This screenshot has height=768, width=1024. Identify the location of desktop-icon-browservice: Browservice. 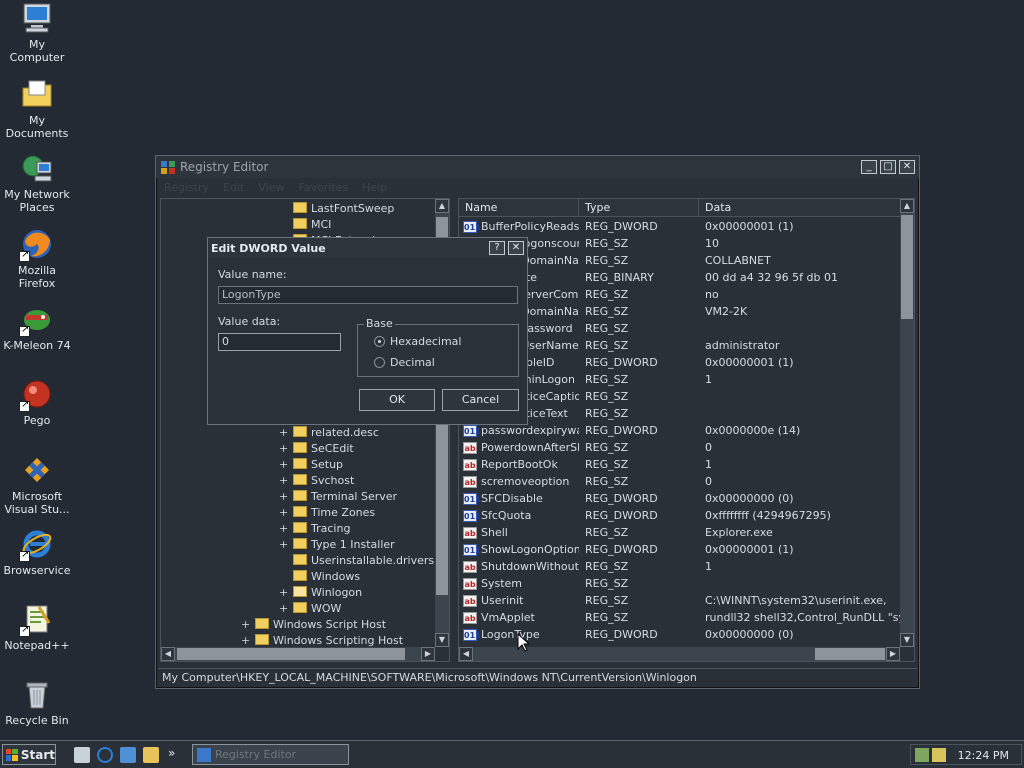
(37, 552).